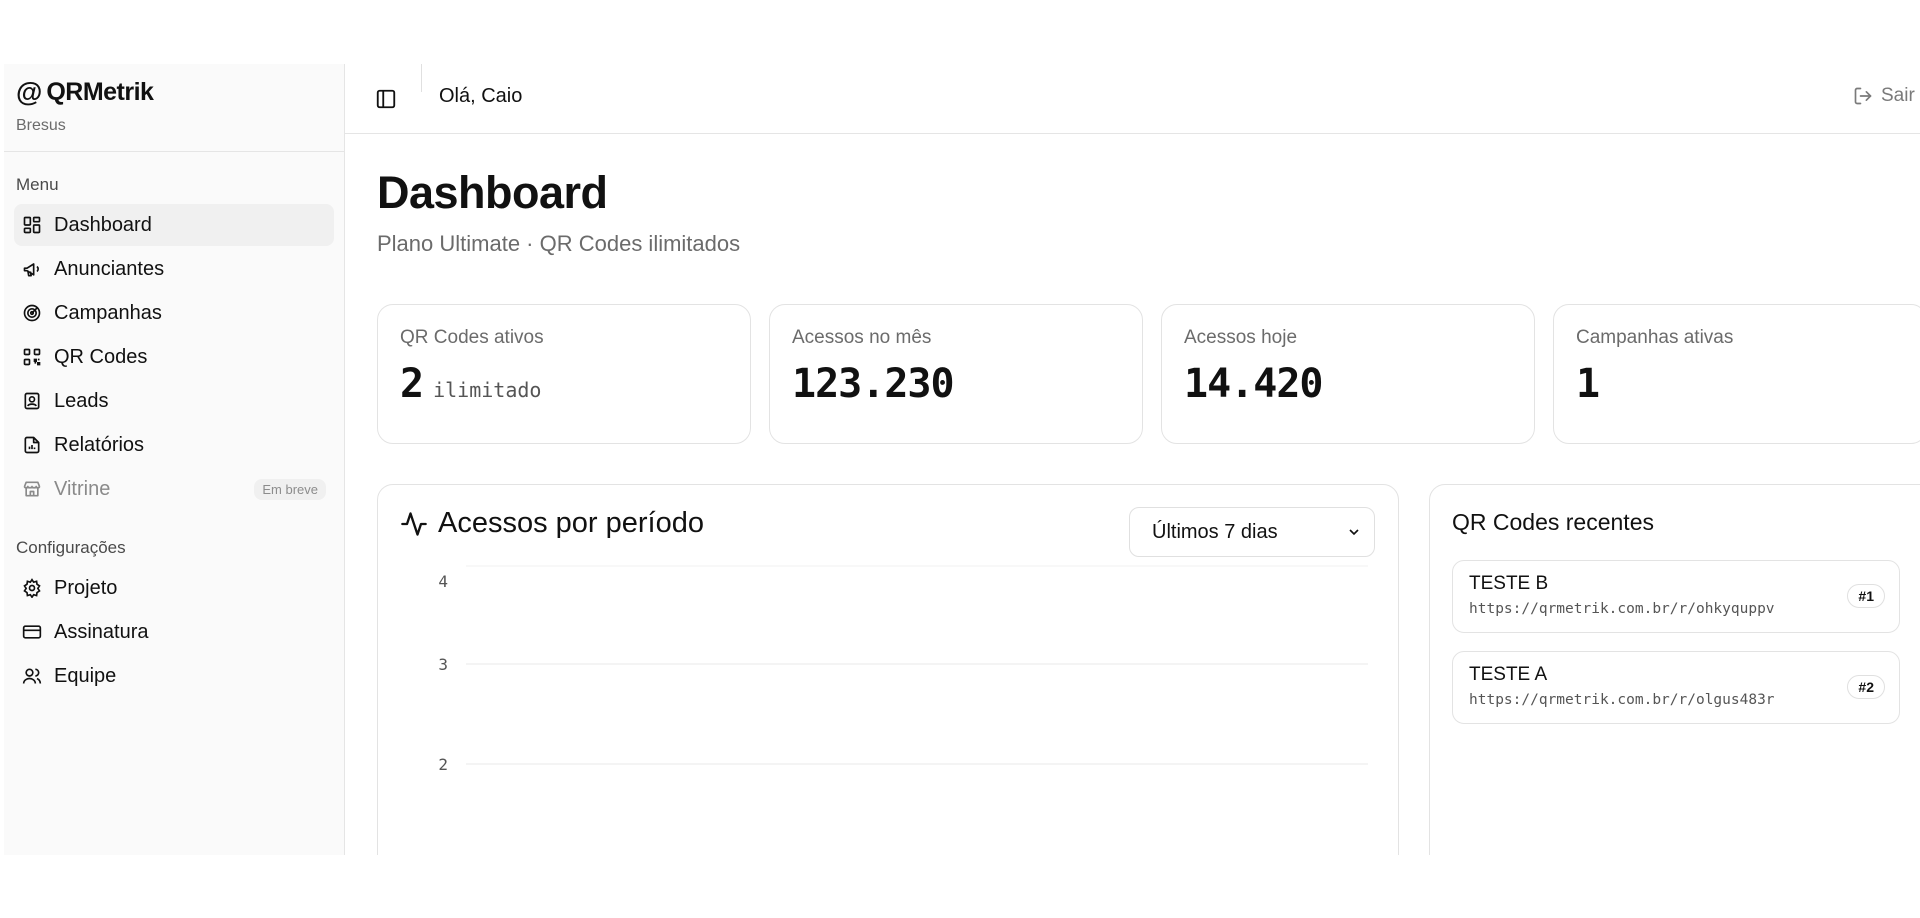 The image size is (1920, 918). What do you see at coordinates (1736, 374) in the screenshot?
I see `stat-card-active-campaigns: Campanhas ativas 1` at bounding box center [1736, 374].